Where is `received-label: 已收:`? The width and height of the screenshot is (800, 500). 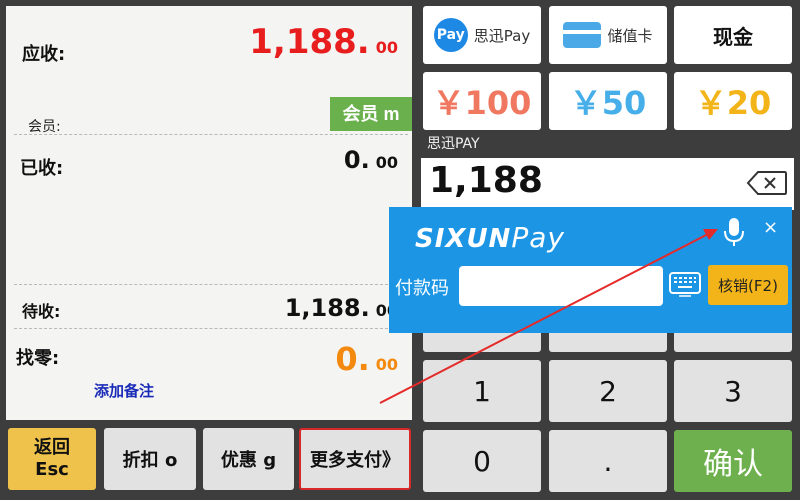
received-label: 已收: is located at coordinates (42, 168).